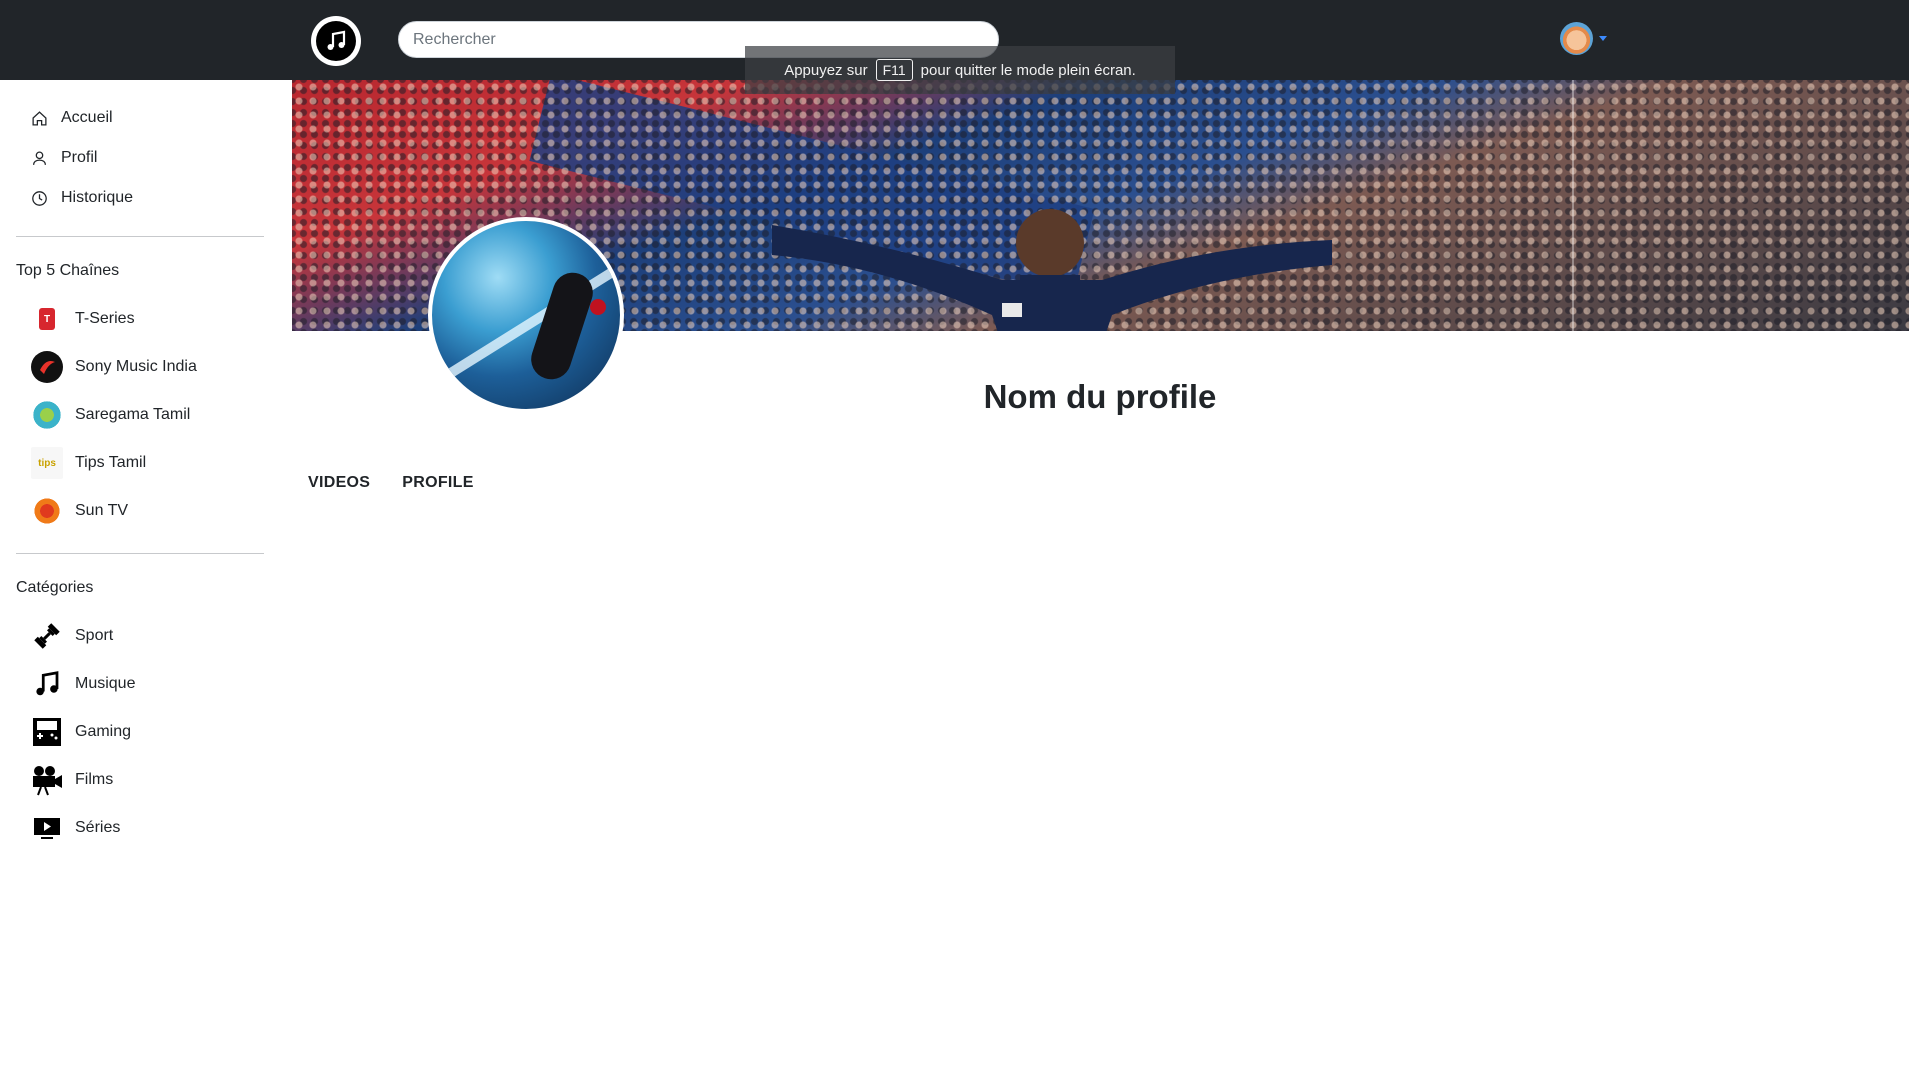  I want to click on channel-label: Saregama Tamil, so click(133, 414).